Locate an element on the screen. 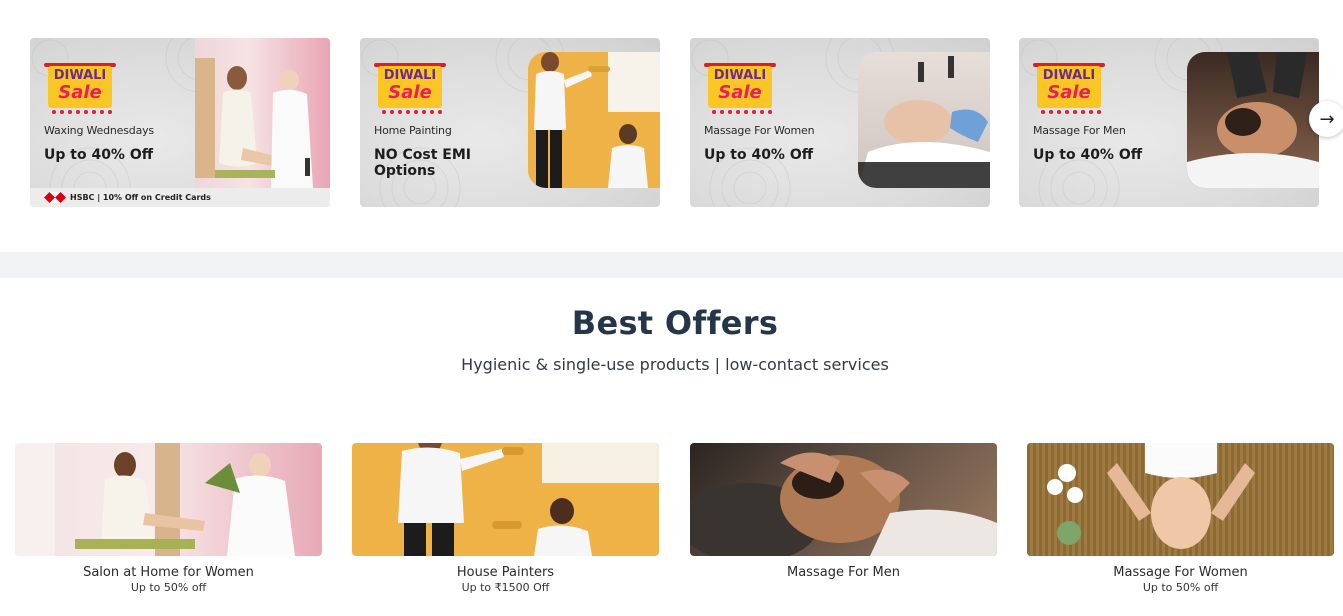 The height and width of the screenshot is (616, 1343). banner-category: Massage For Women is located at coordinates (759, 130).